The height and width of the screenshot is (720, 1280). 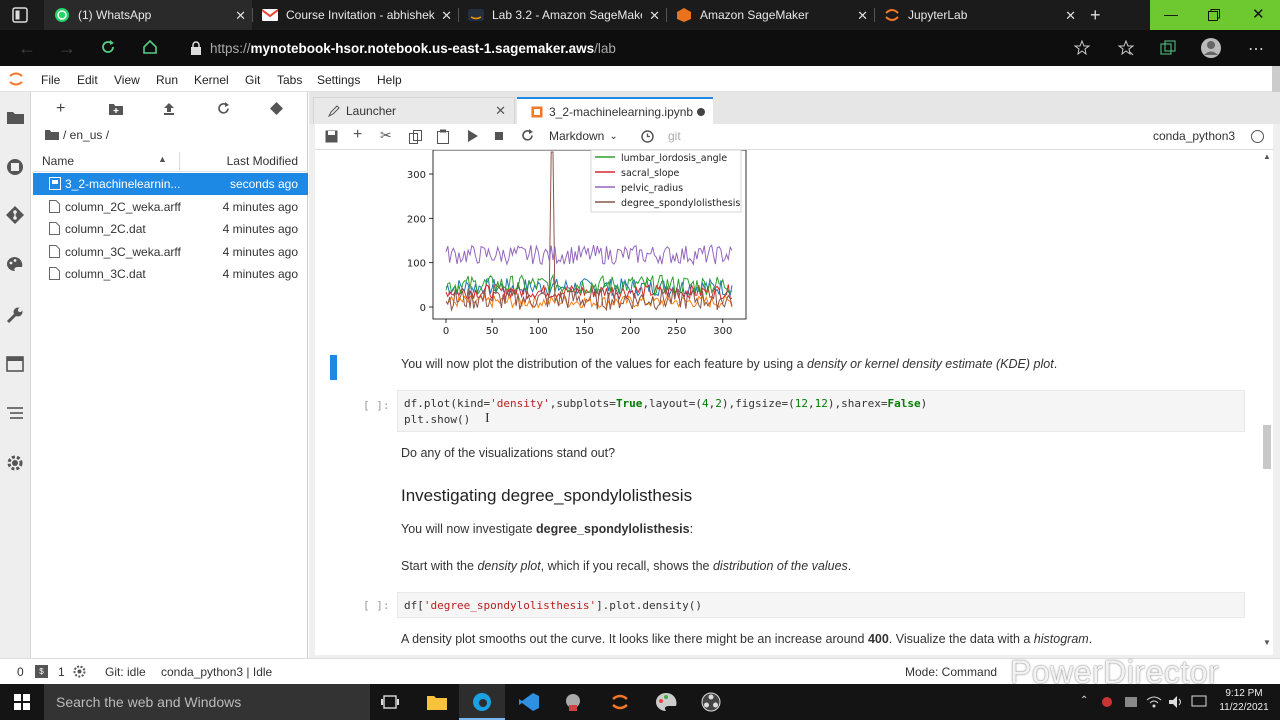 I want to click on taskbar-search: Search the web and Windows, so click(x=207, y=702).